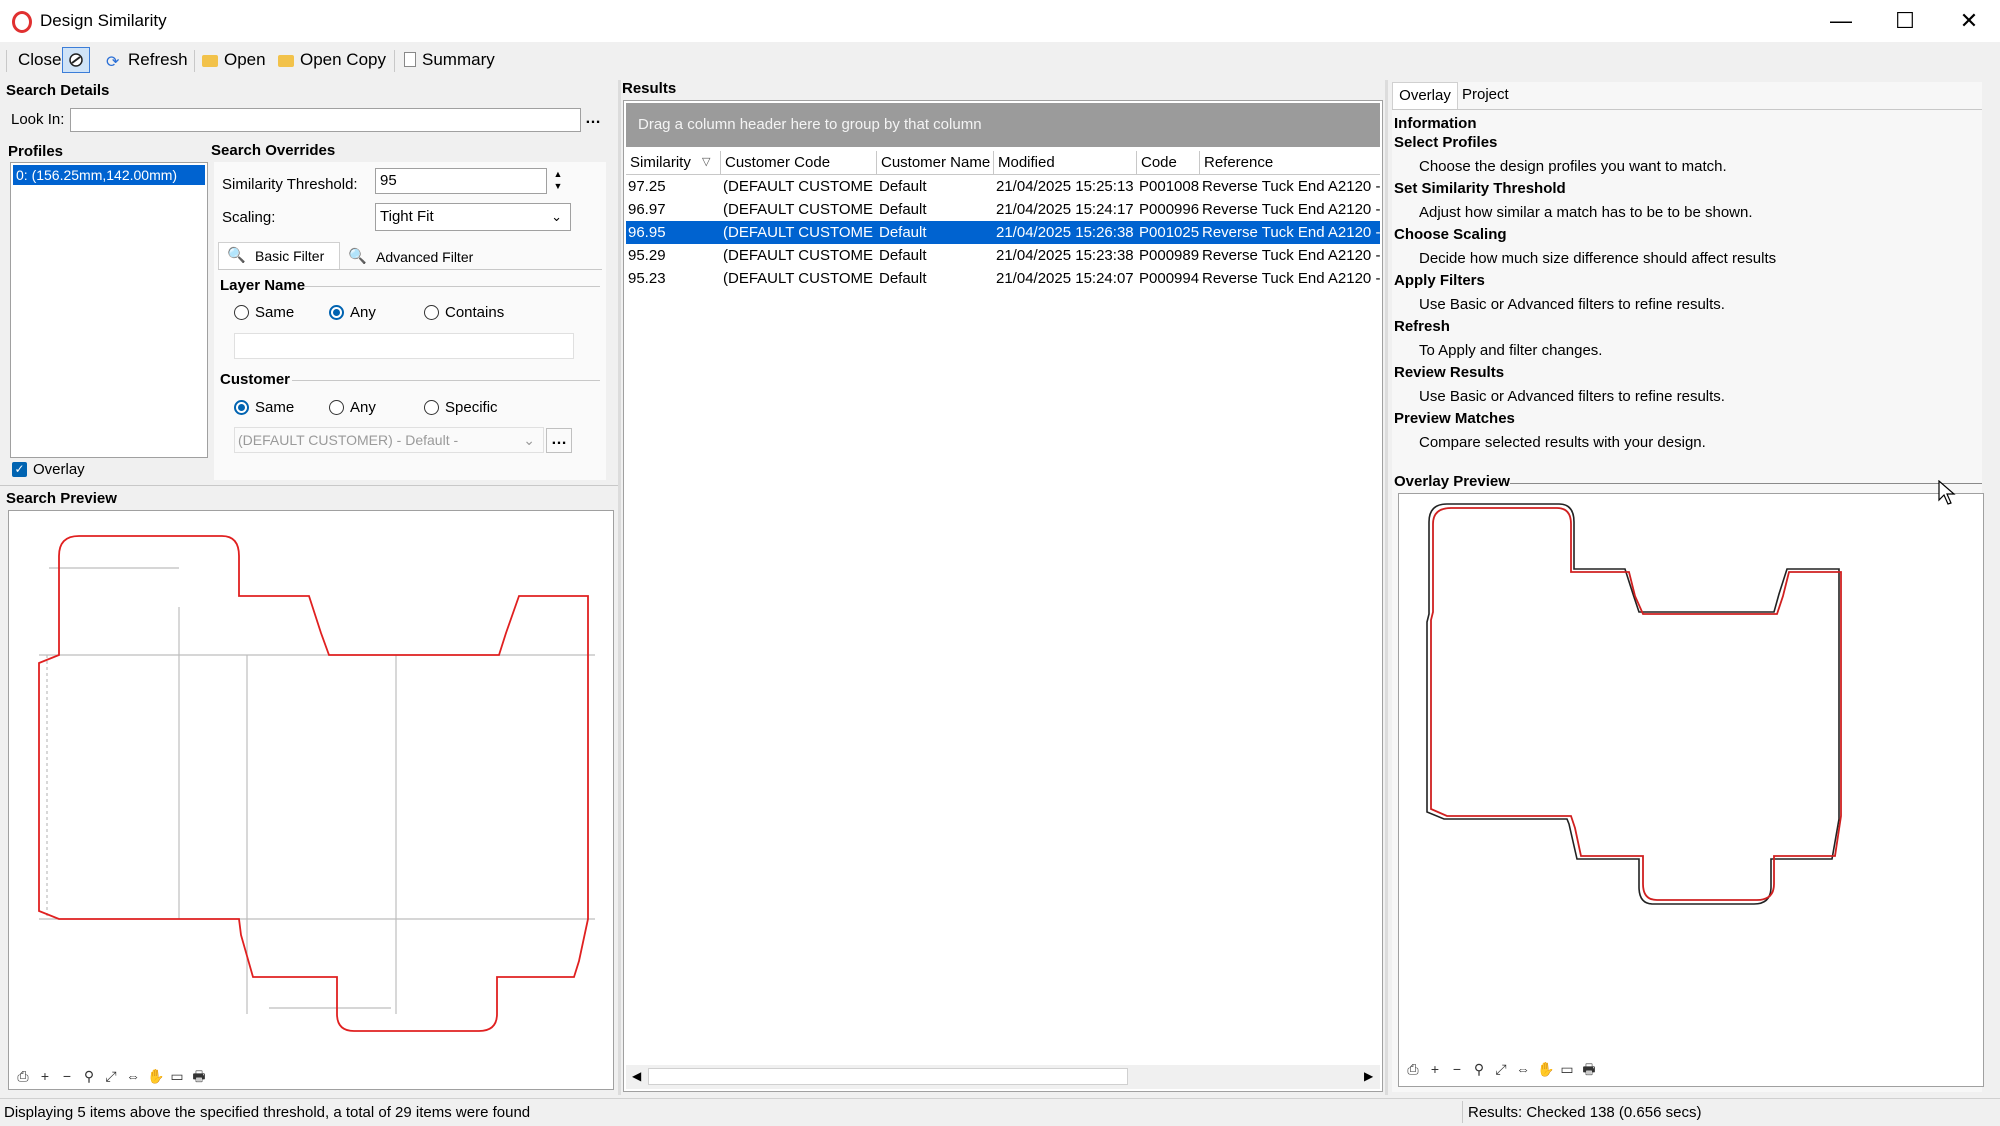 This screenshot has height=1126, width=2000. What do you see at coordinates (1386, 587) in the screenshot?
I see `splitter-right` at bounding box center [1386, 587].